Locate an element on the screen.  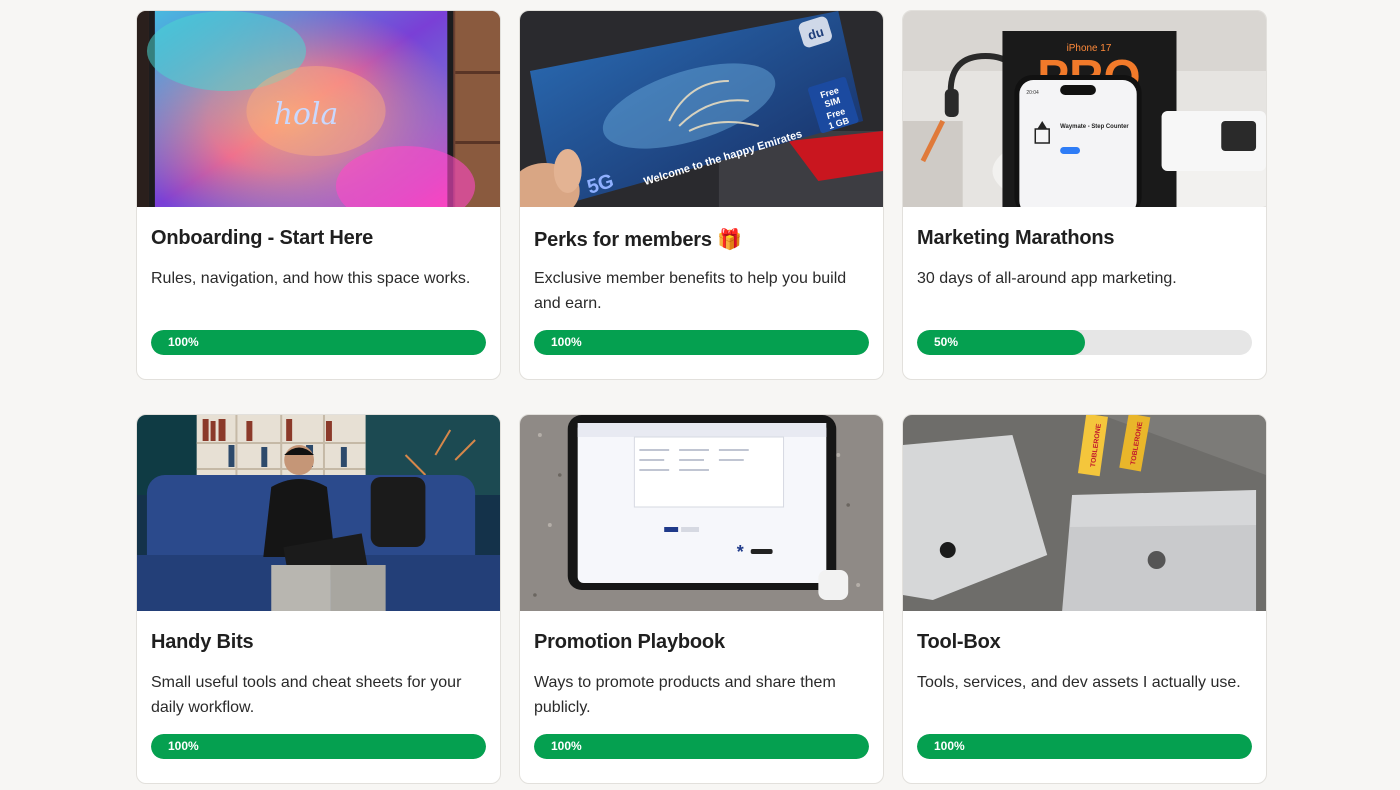
course-thumbnail is located at coordinates (318, 513).